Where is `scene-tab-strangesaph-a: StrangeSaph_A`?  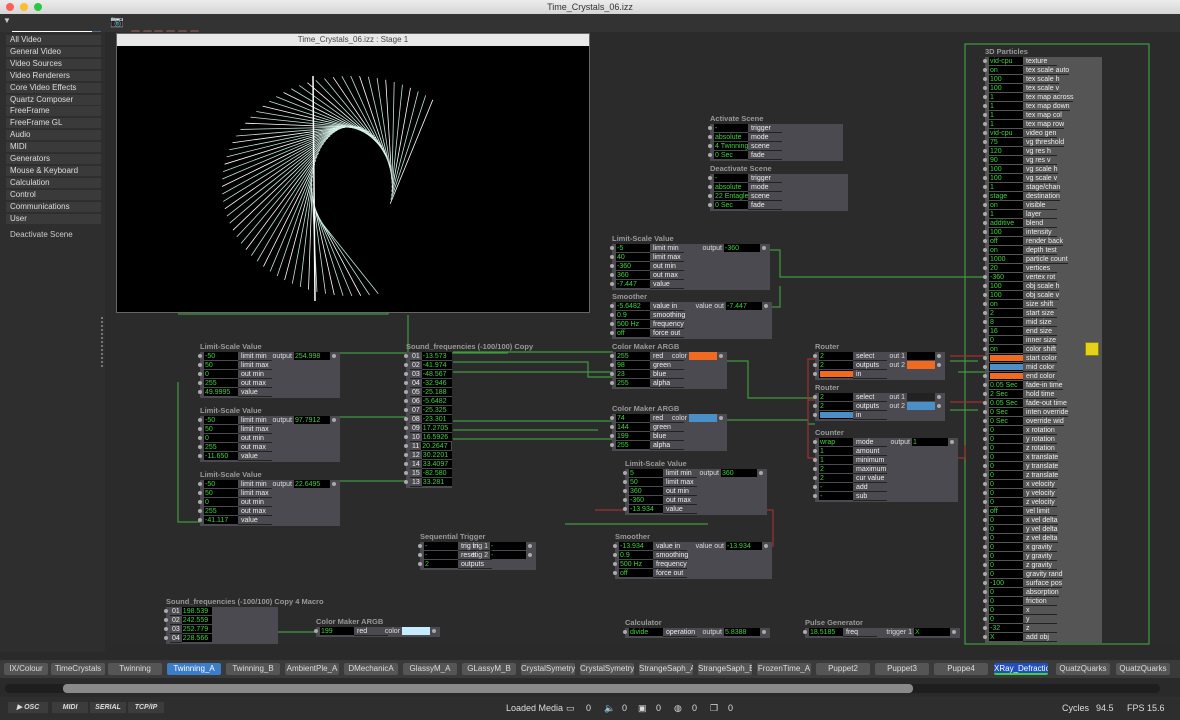 scene-tab-strangesaph-a: StrangeSaph_A is located at coordinates (666, 669).